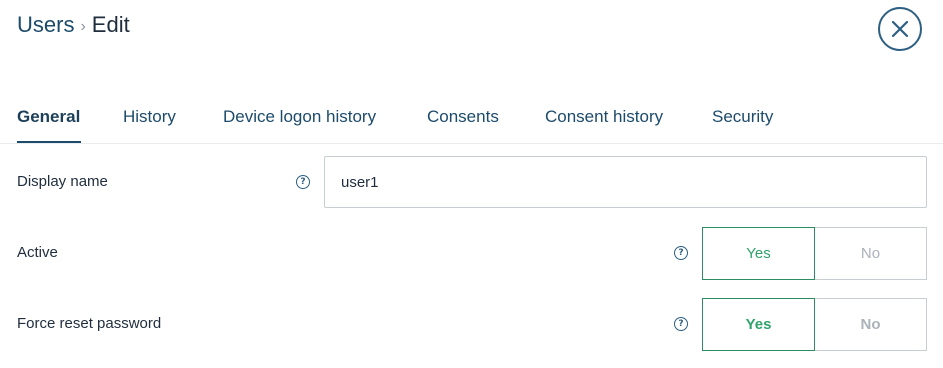 The image size is (943, 368). Describe the element at coordinates (604, 119) in the screenshot. I see `tab-consent-history: Consent history` at that location.